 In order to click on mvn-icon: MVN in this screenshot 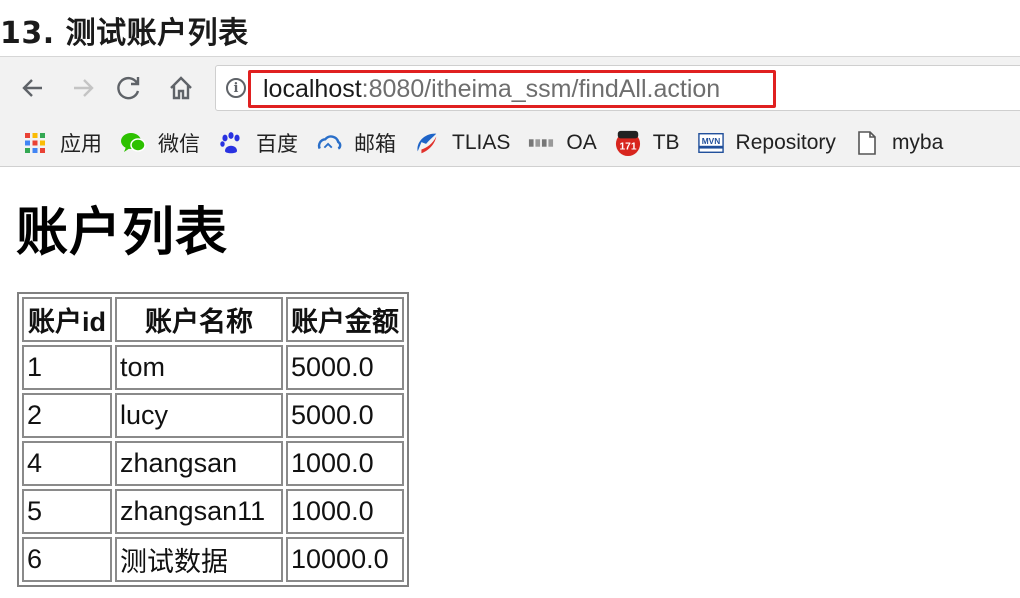, I will do `click(710, 143)`.